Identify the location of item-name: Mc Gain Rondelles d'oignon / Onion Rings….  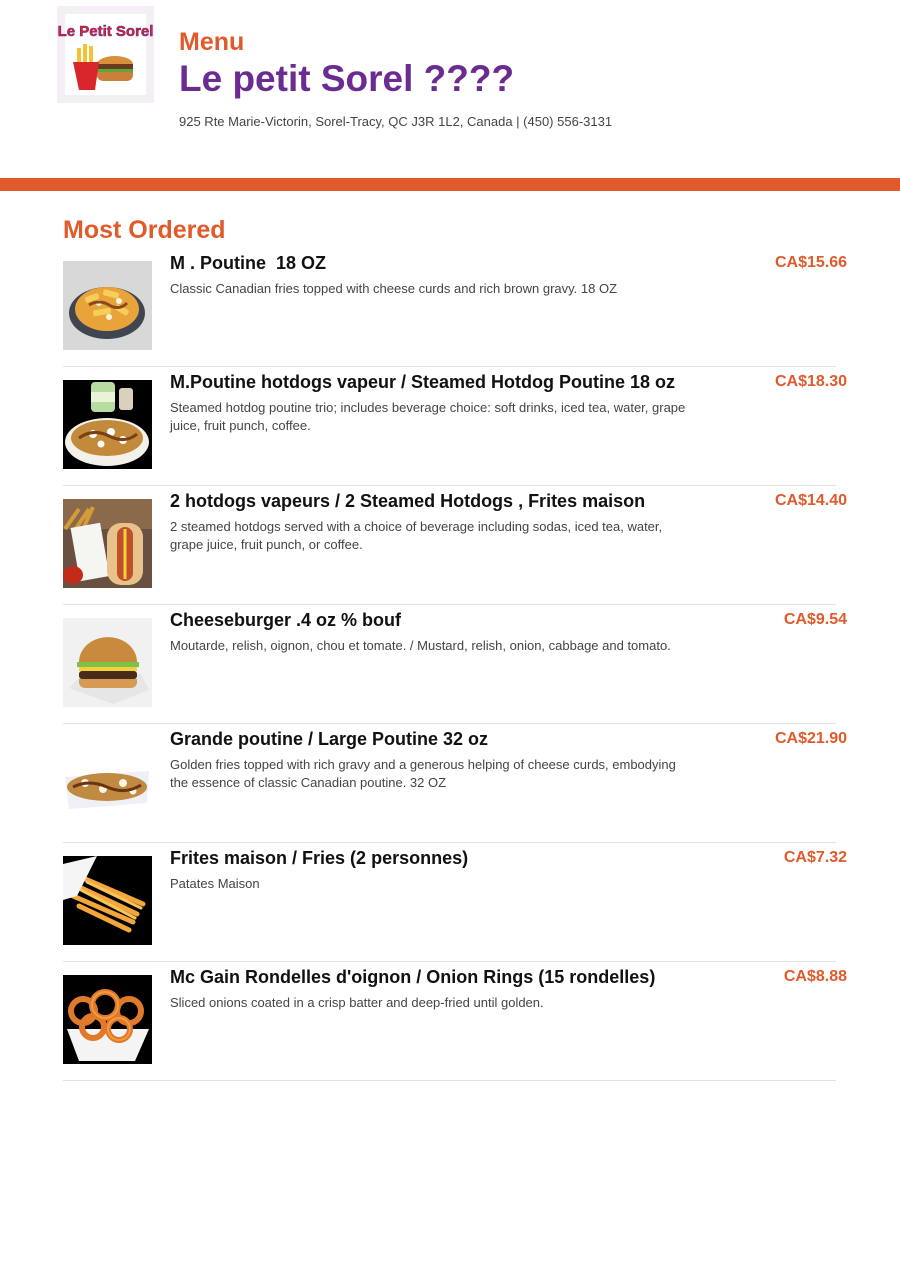
(413, 977).